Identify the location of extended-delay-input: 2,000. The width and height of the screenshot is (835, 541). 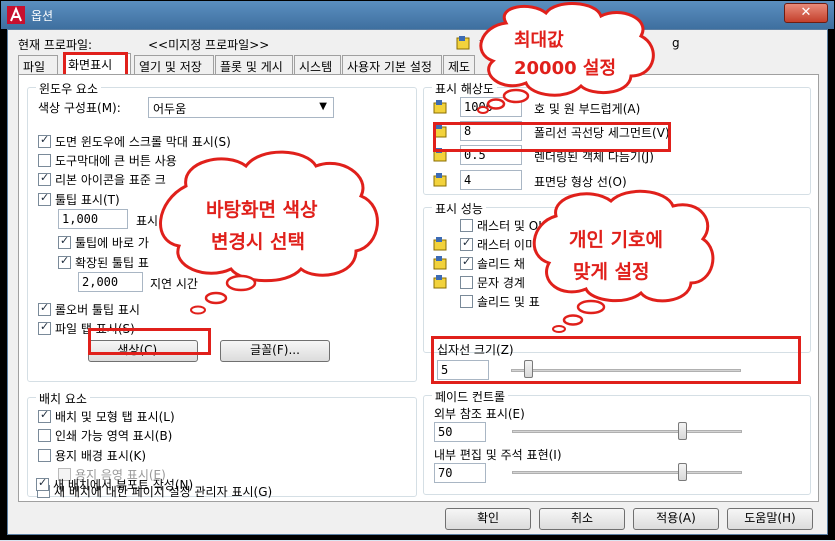
(110, 282).